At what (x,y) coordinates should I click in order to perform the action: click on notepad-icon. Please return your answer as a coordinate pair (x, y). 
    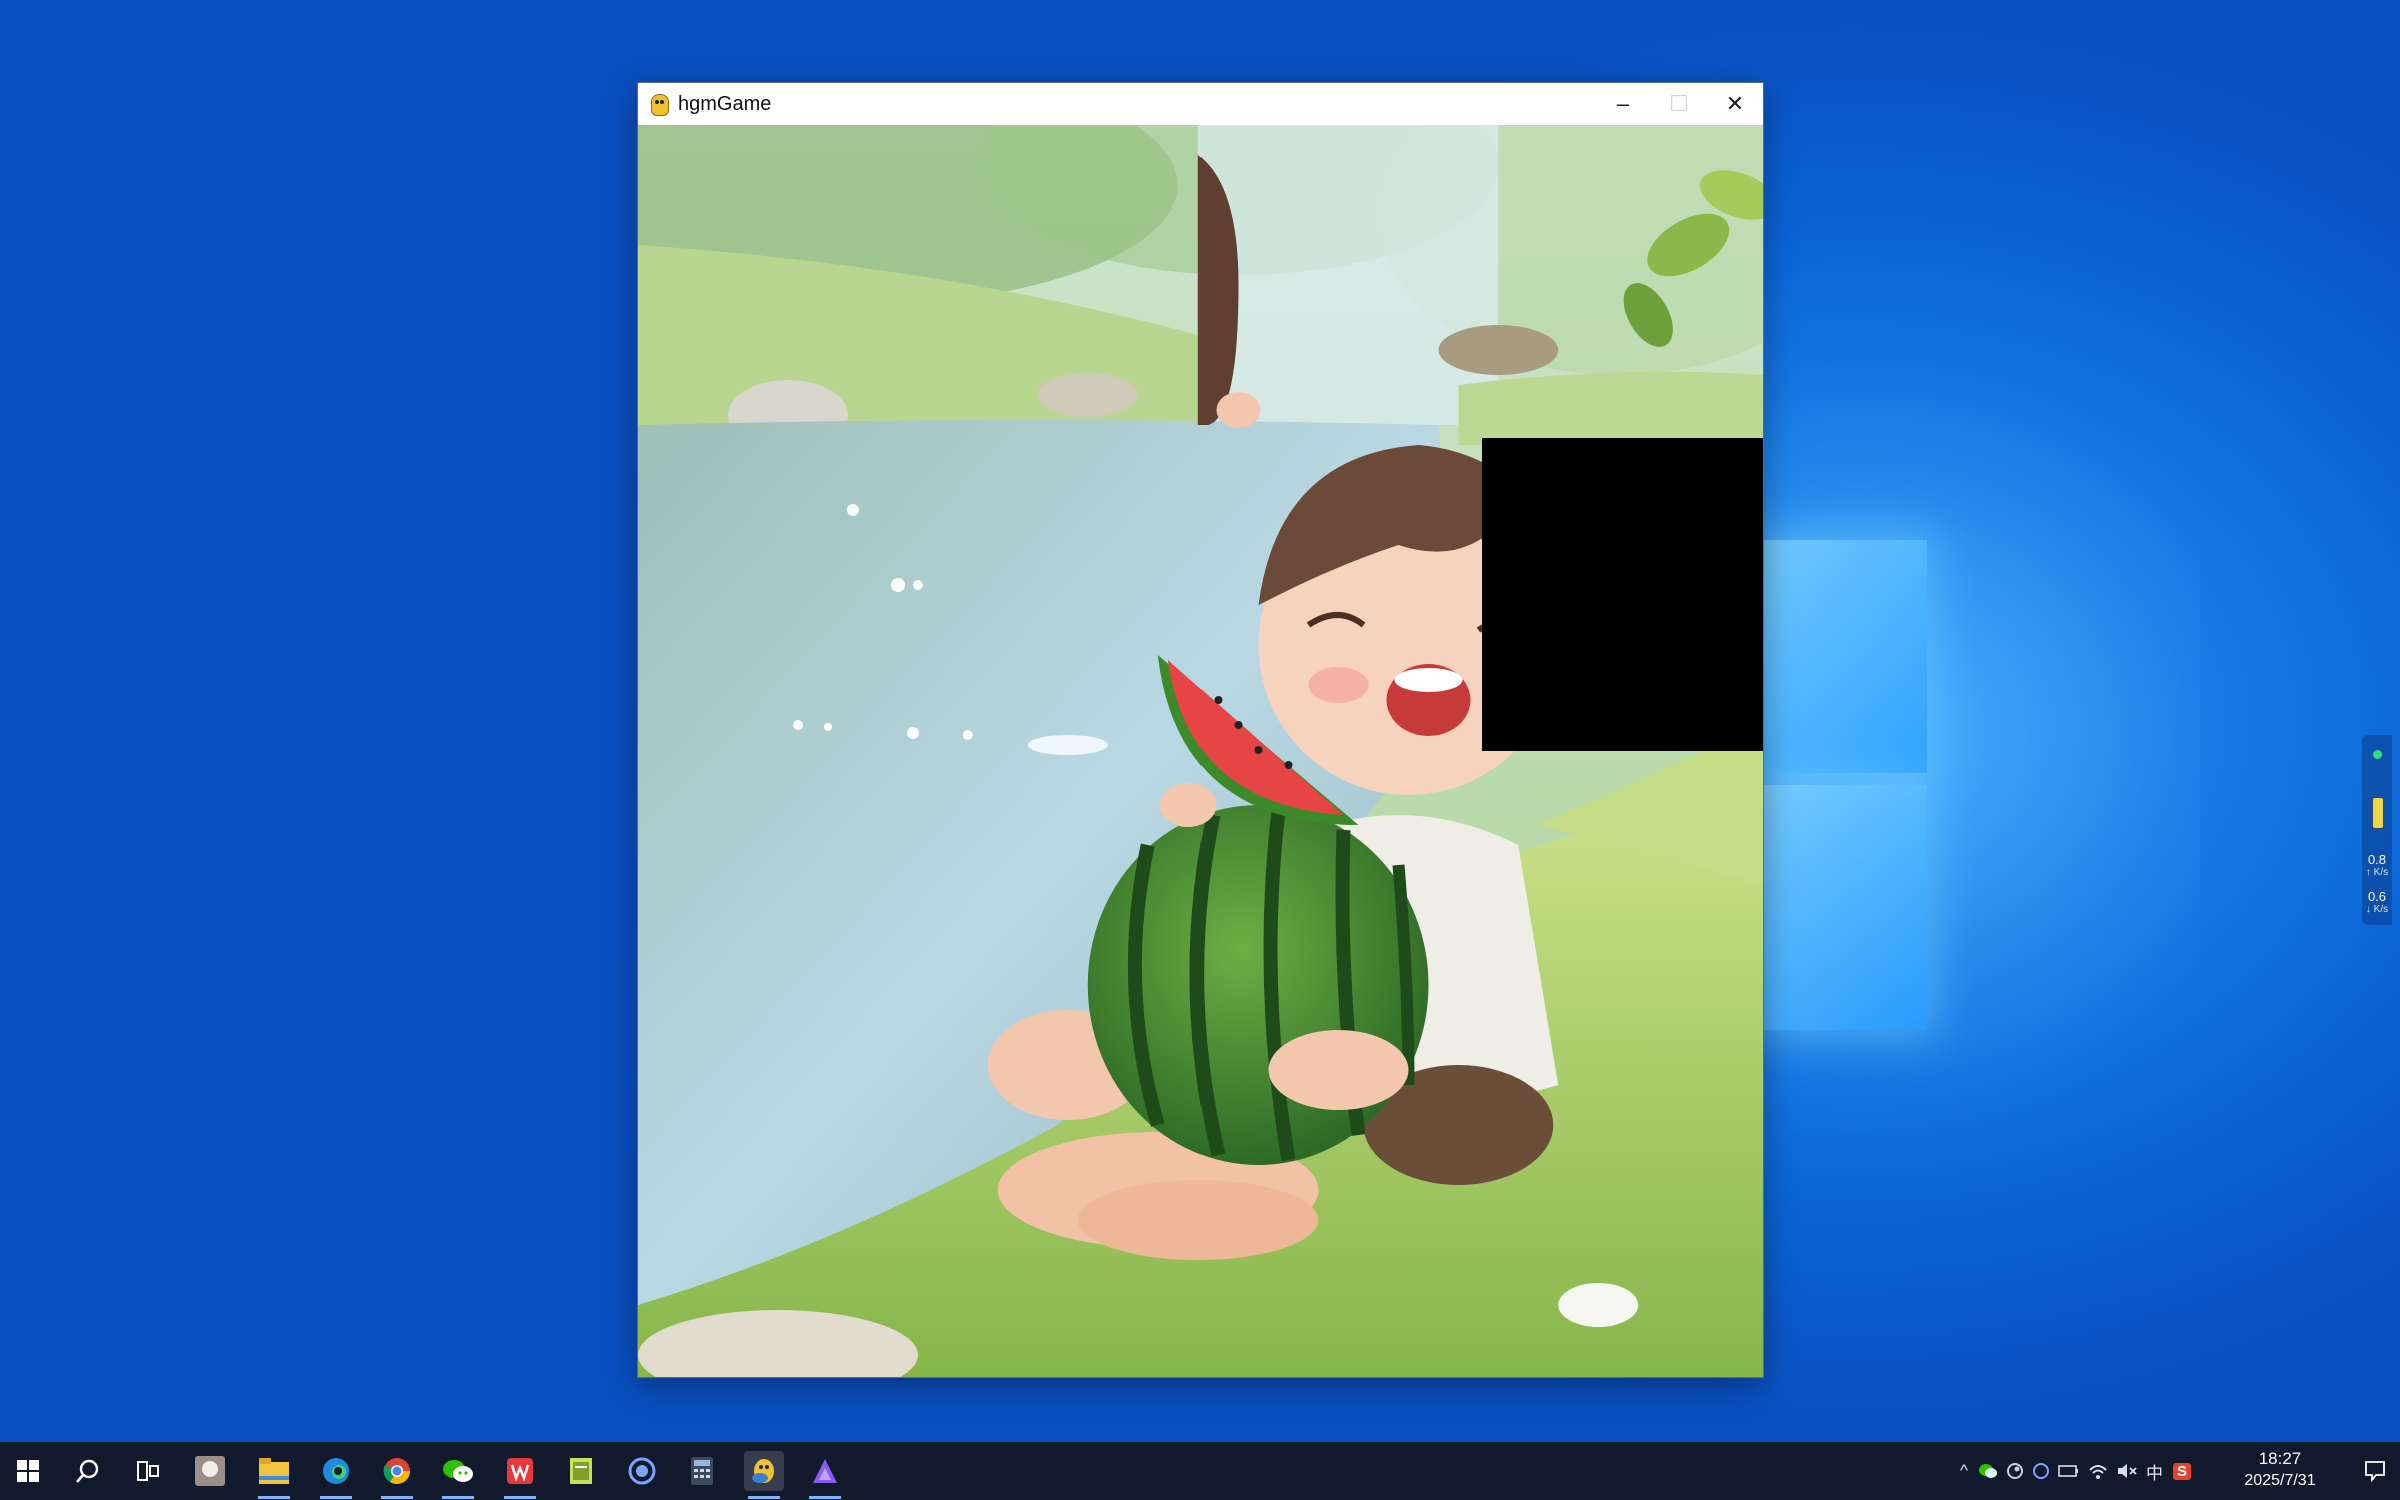
    Looking at the image, I should click on (581, 1471).